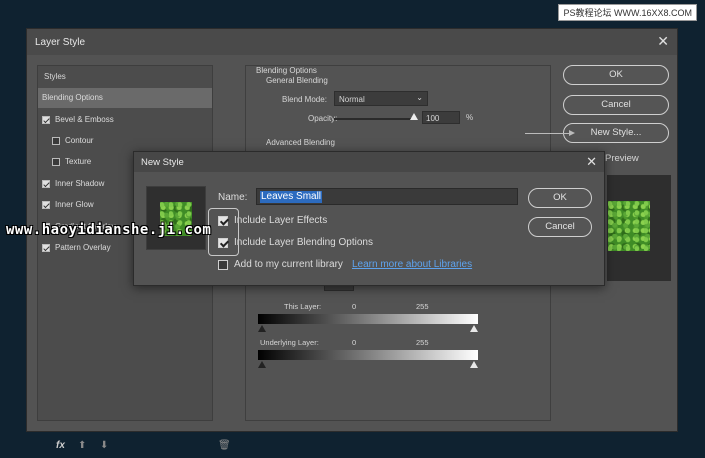  I want to click on name-input: Leaves Small, so click(387, 196).